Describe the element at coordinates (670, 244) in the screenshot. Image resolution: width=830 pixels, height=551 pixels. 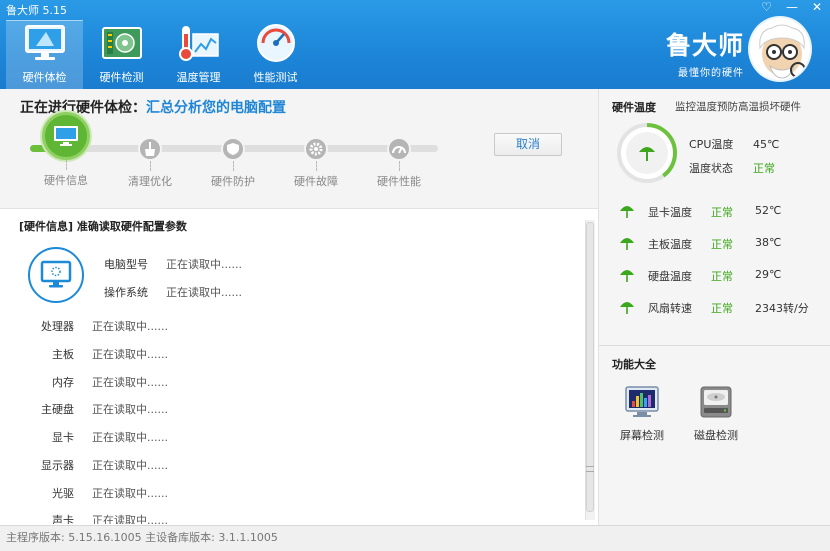
I see `sensor-name: 主板温度` at that location.